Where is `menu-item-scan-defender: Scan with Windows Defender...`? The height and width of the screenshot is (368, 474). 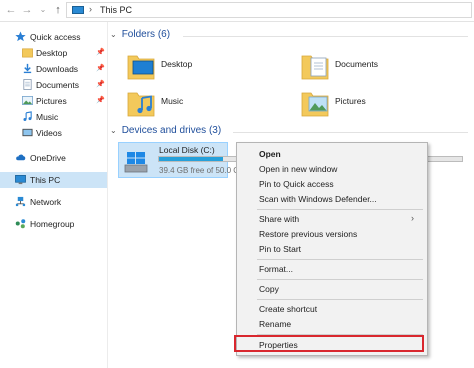 menu-item-scan-defender: Scan with Windows Defender... is located at coordinates (318, 199).